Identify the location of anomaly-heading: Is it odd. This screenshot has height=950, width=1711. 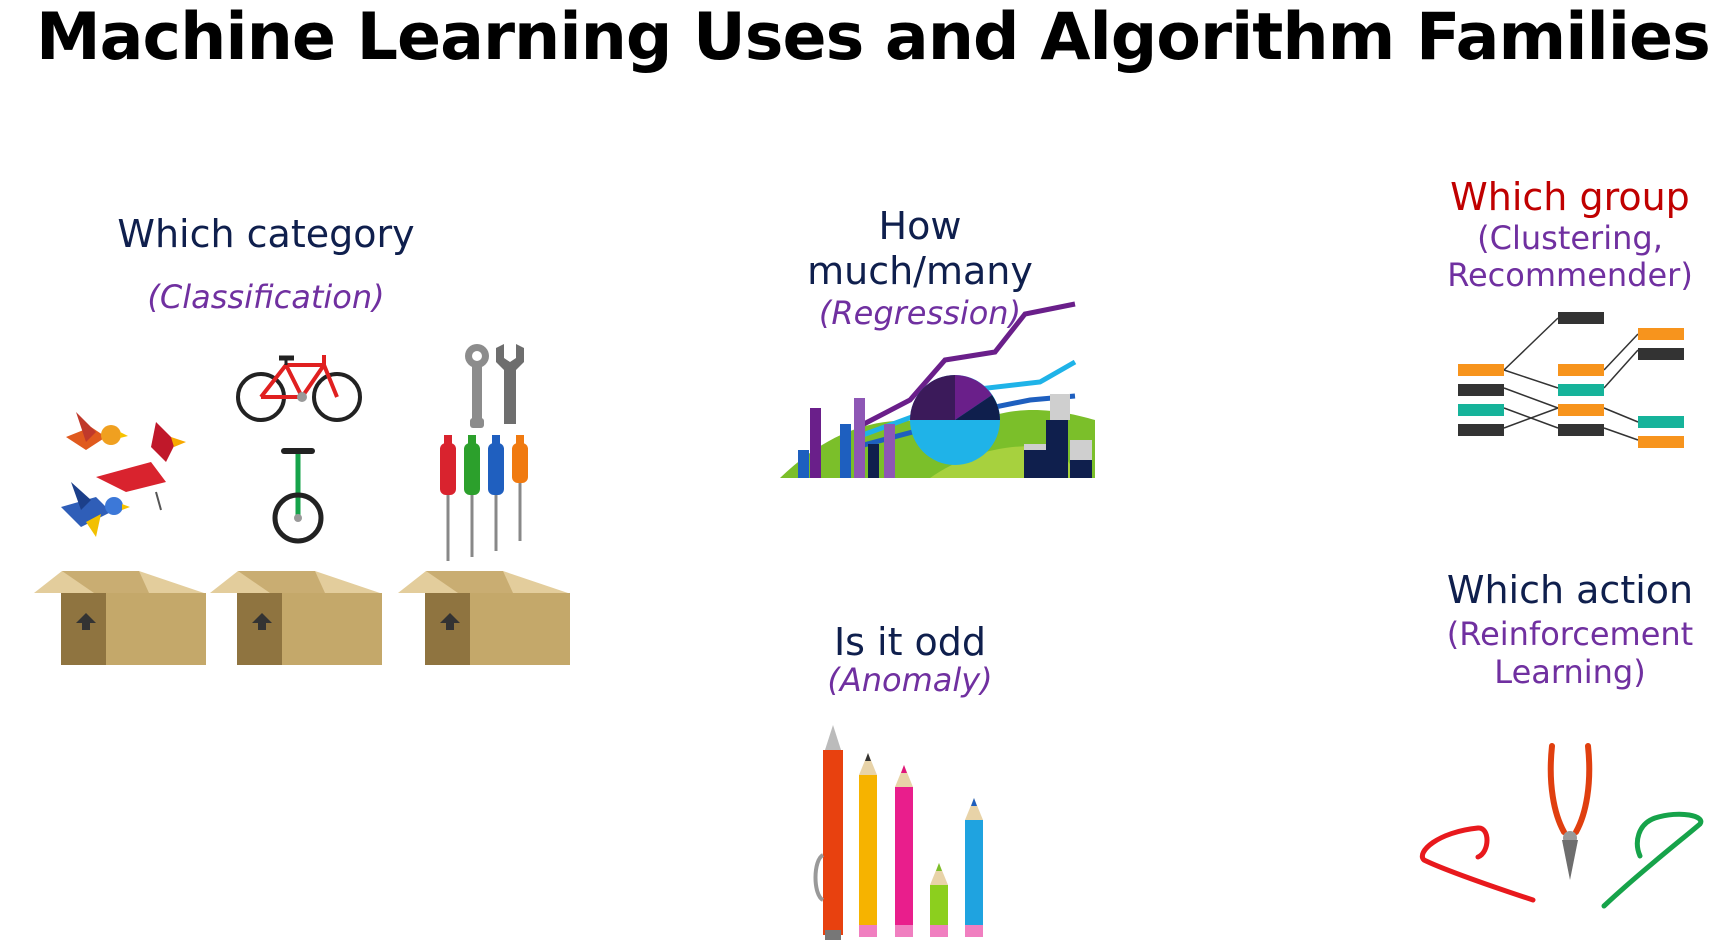
(910, 642).